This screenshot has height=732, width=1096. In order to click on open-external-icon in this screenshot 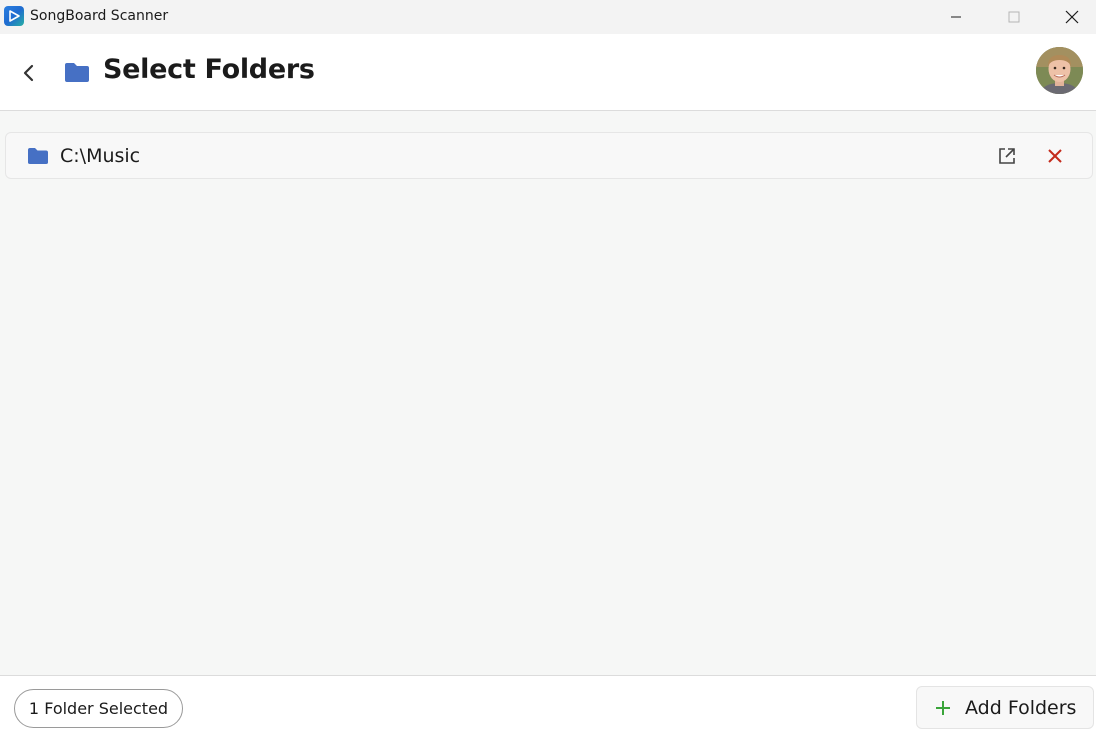, I will do `click(1007, 156)`.